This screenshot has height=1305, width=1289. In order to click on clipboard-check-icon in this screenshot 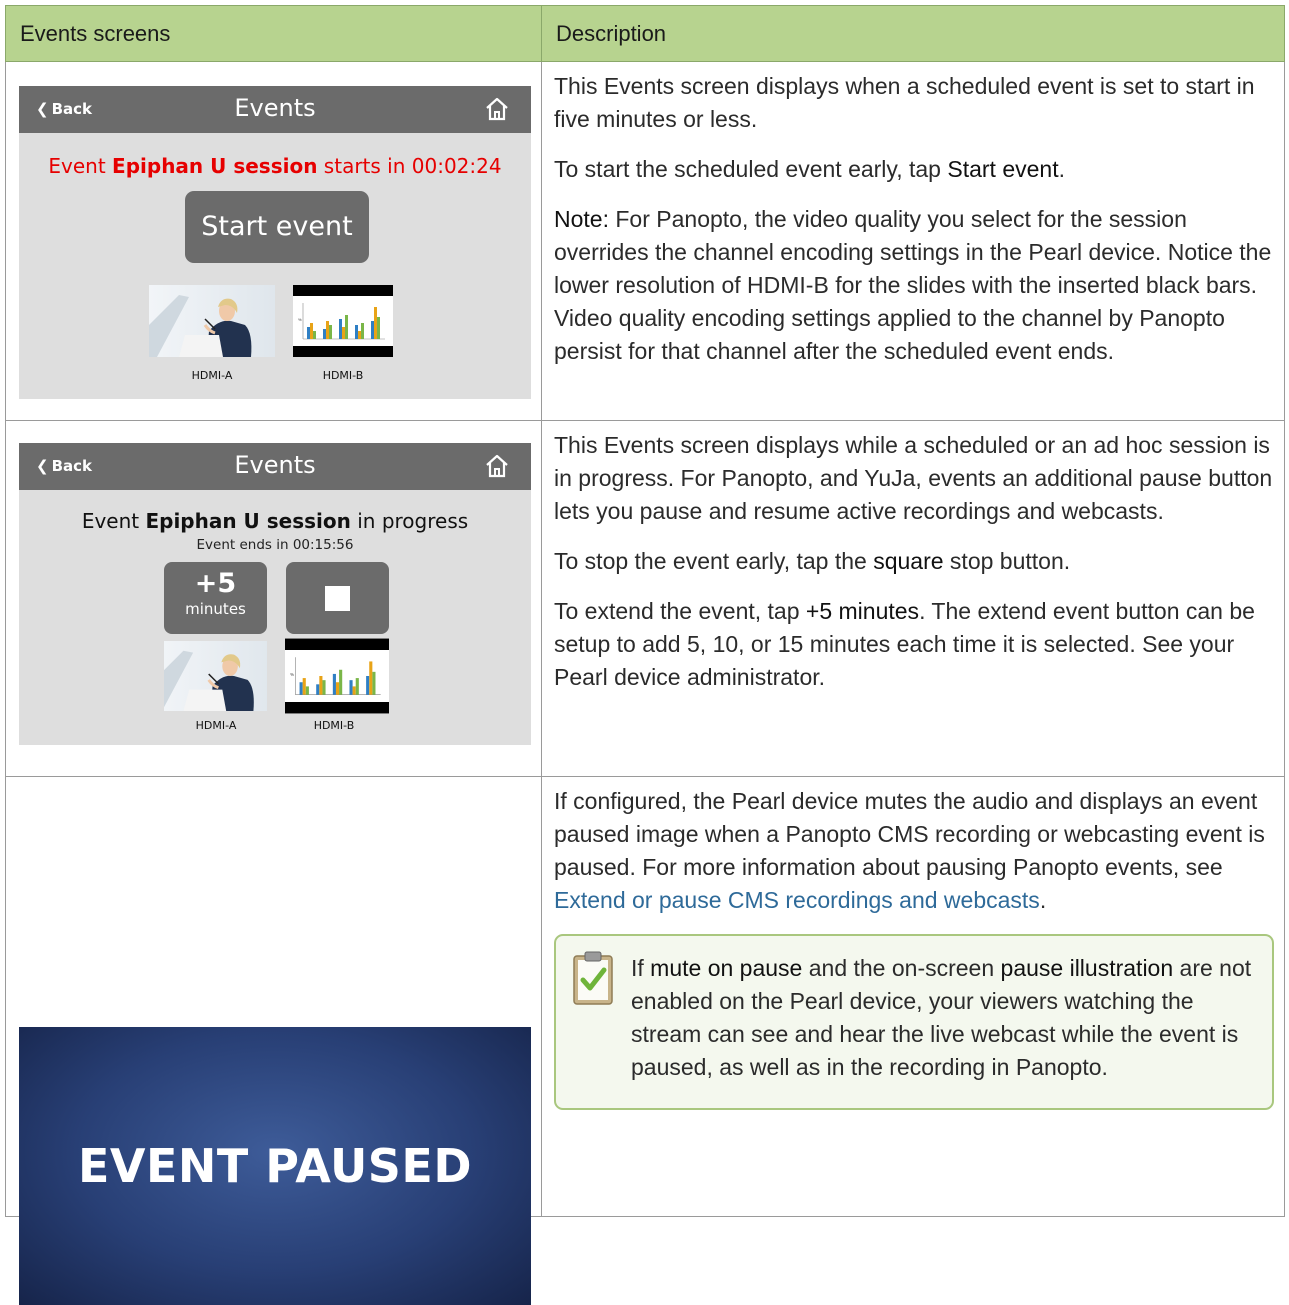, I will do `click(593, 978)`.